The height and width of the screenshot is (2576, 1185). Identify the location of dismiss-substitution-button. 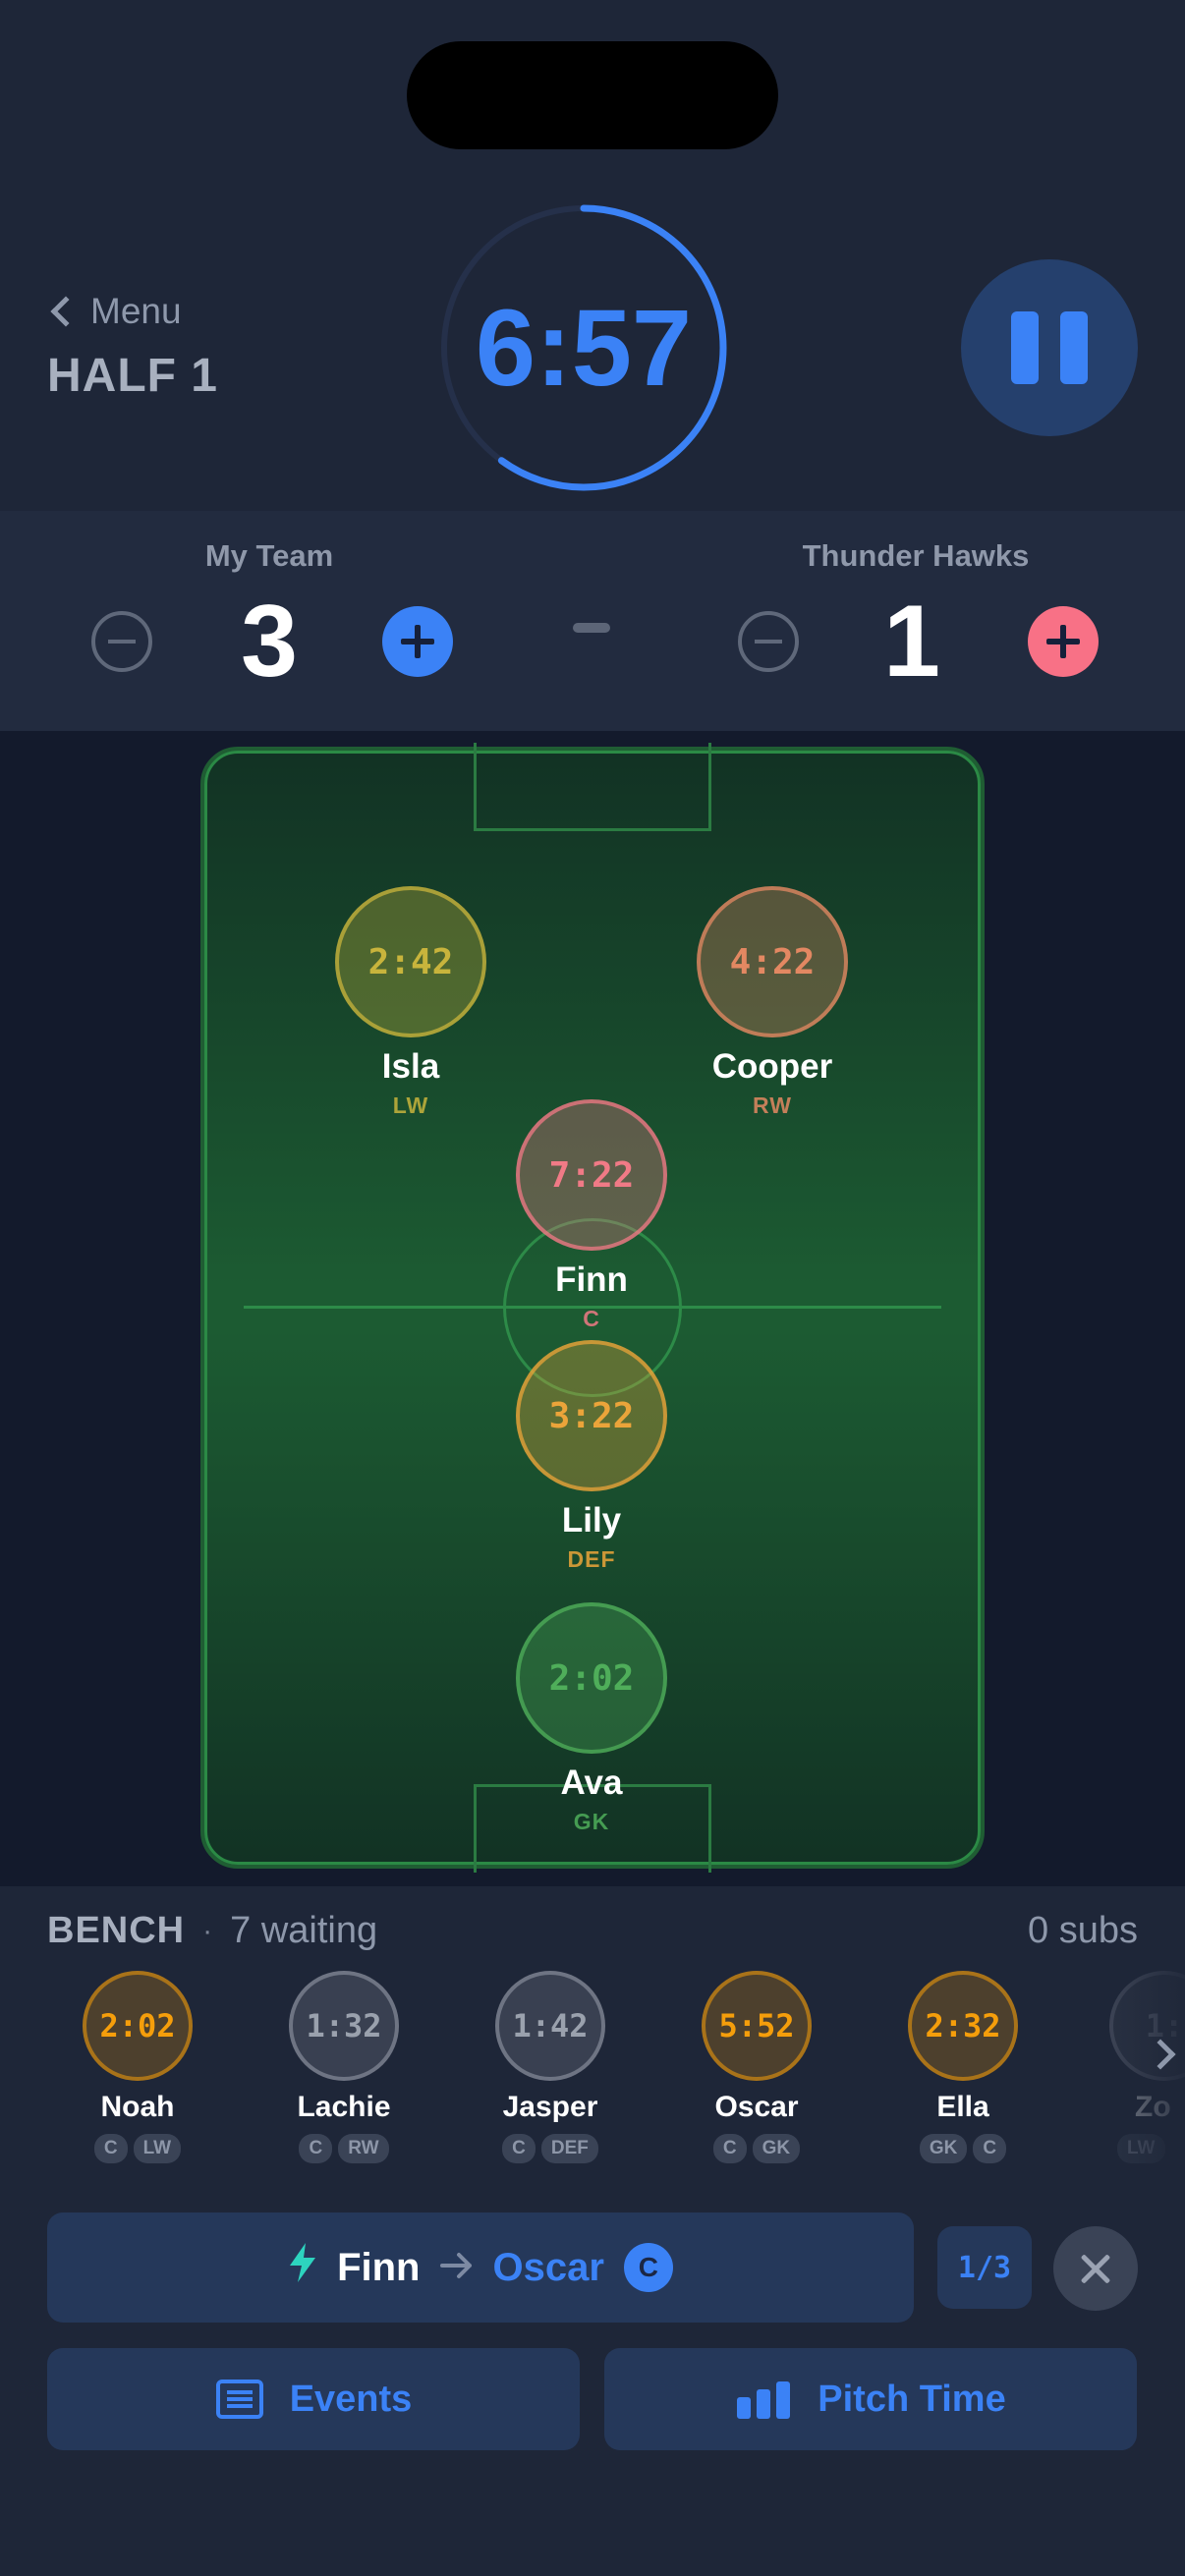
(1096, 2268).